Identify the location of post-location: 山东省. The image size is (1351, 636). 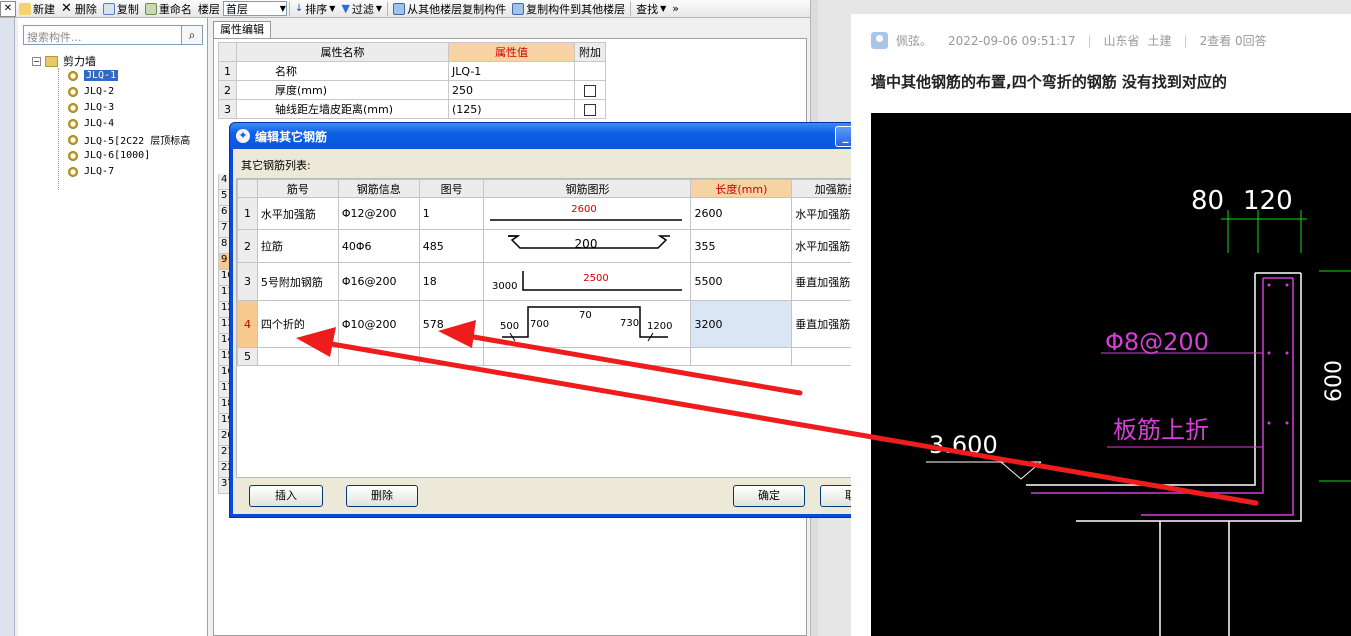
(1121, 41).